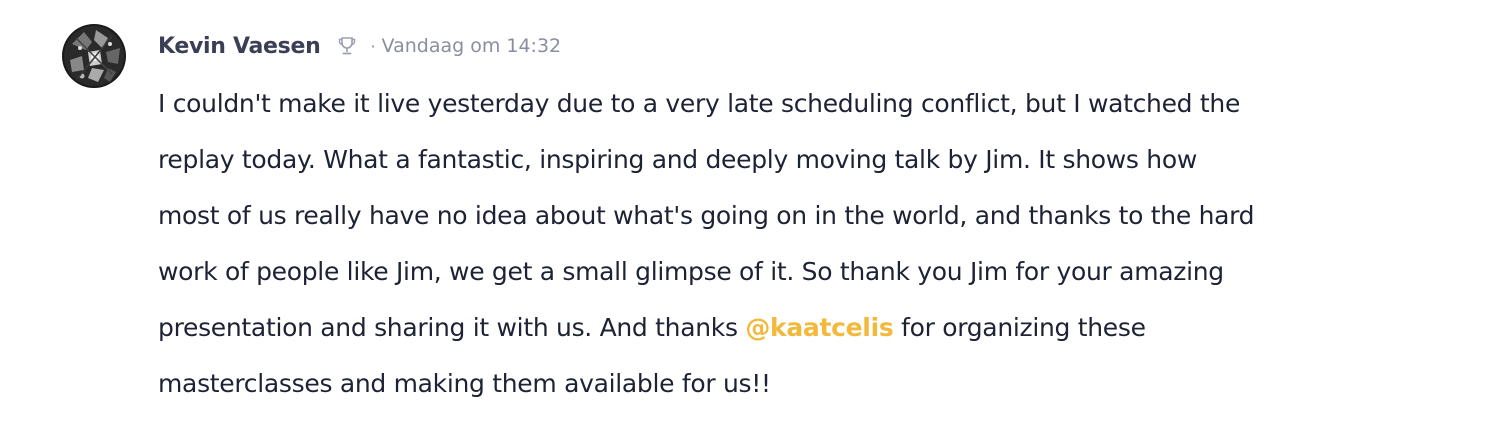  Describe the element at coordinates (819, 327) in the screenshot. I see `user-mention-link: @kaatcelis` at that location.